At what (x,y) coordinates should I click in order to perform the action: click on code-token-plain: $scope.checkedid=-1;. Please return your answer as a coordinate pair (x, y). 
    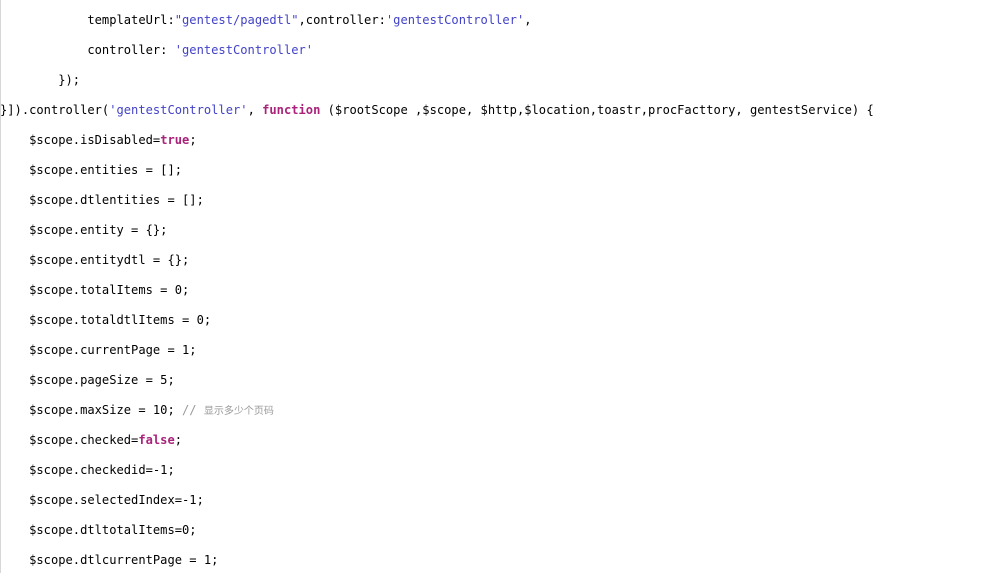
    Looking at the image, I should click on (102, 470).